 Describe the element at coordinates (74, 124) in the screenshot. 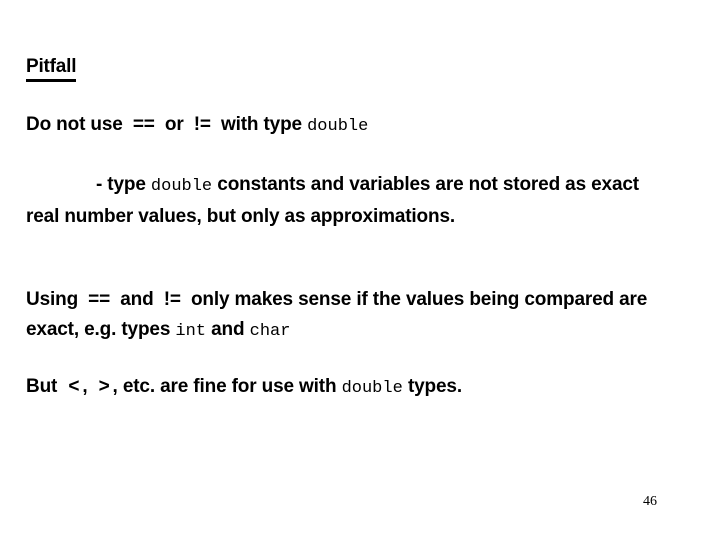

I see `statement-prefix: Do not use` at that location.